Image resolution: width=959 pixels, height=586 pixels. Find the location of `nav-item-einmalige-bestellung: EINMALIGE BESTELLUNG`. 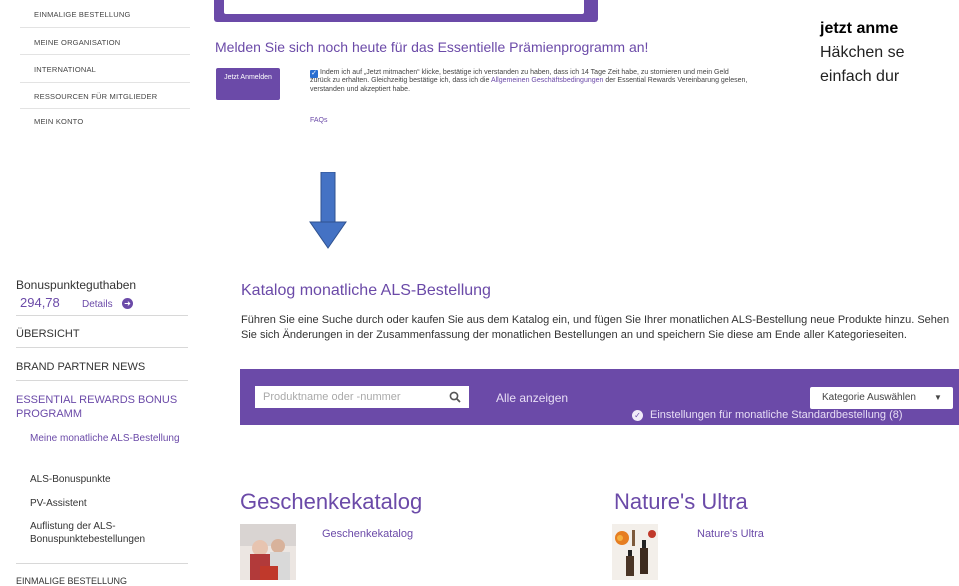

nav-item-einmalige-bestellung: EINMALIGE BESTELLUNG is located at coordinates (82, 14).